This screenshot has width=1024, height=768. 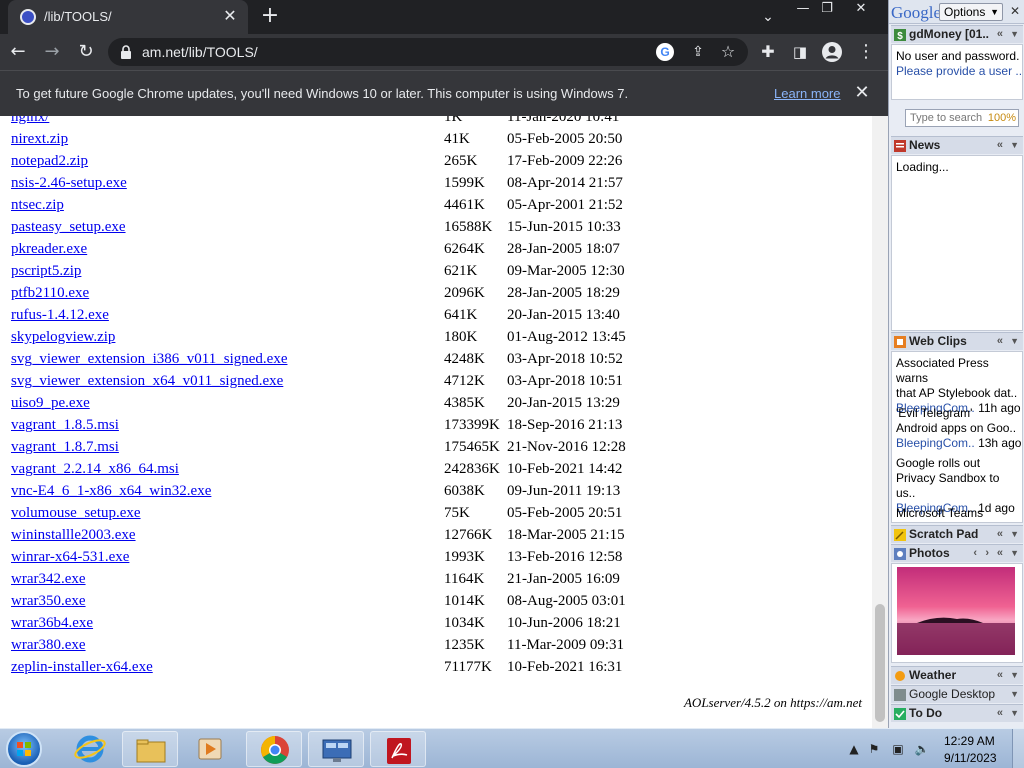 What do you see at coordinates (728, 52) in the screenshot?
I see `bookmark-star-icon: ☆` at bounding box center [728, 52].